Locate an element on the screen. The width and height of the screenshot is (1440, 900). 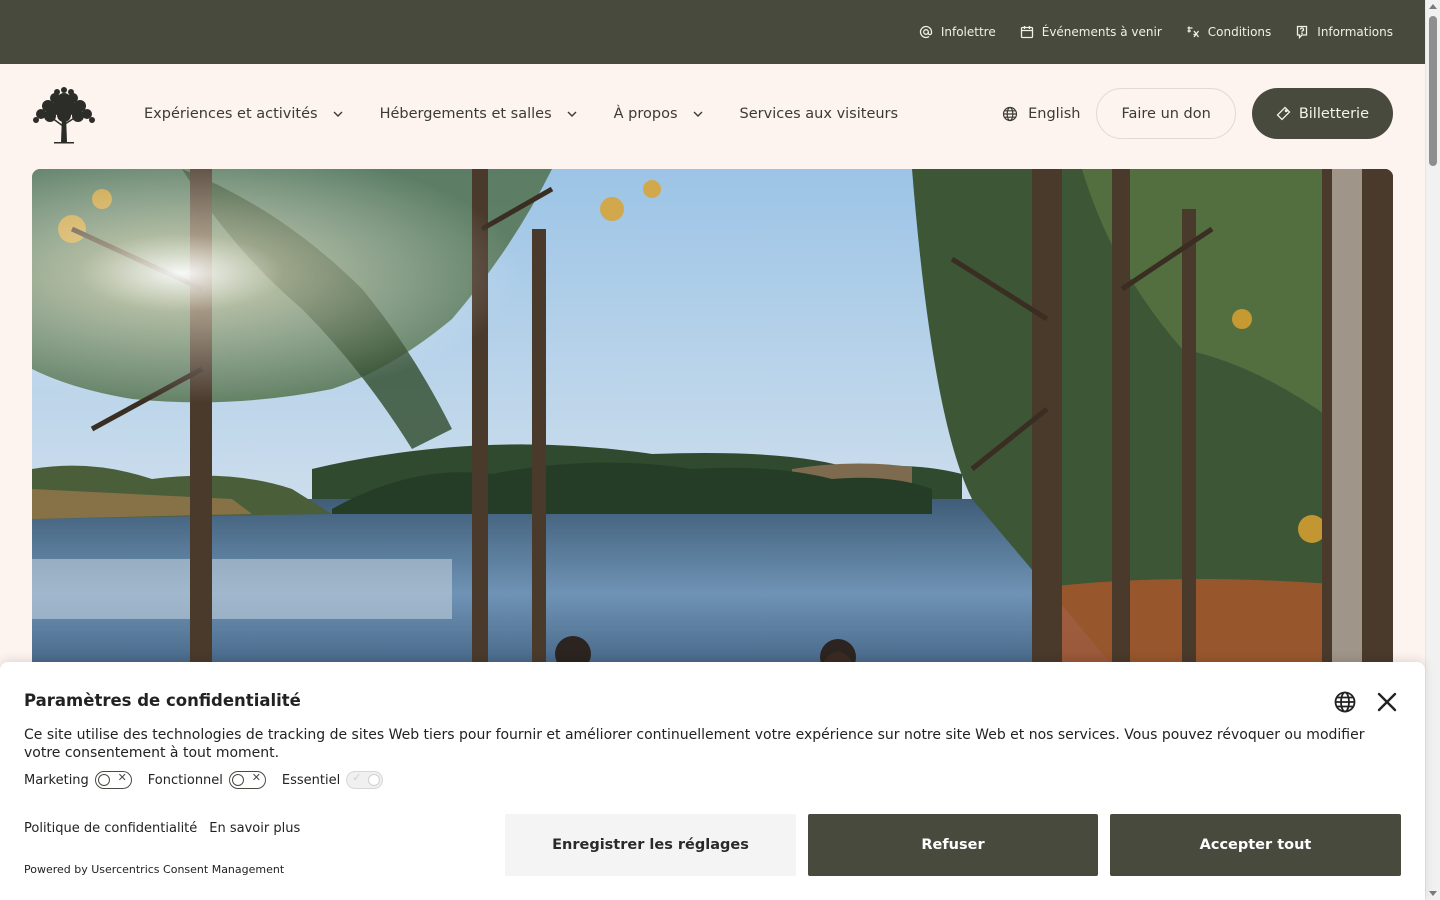
toggle-group-essential: Essentiel ✓ is located at coordinates (332, 780).